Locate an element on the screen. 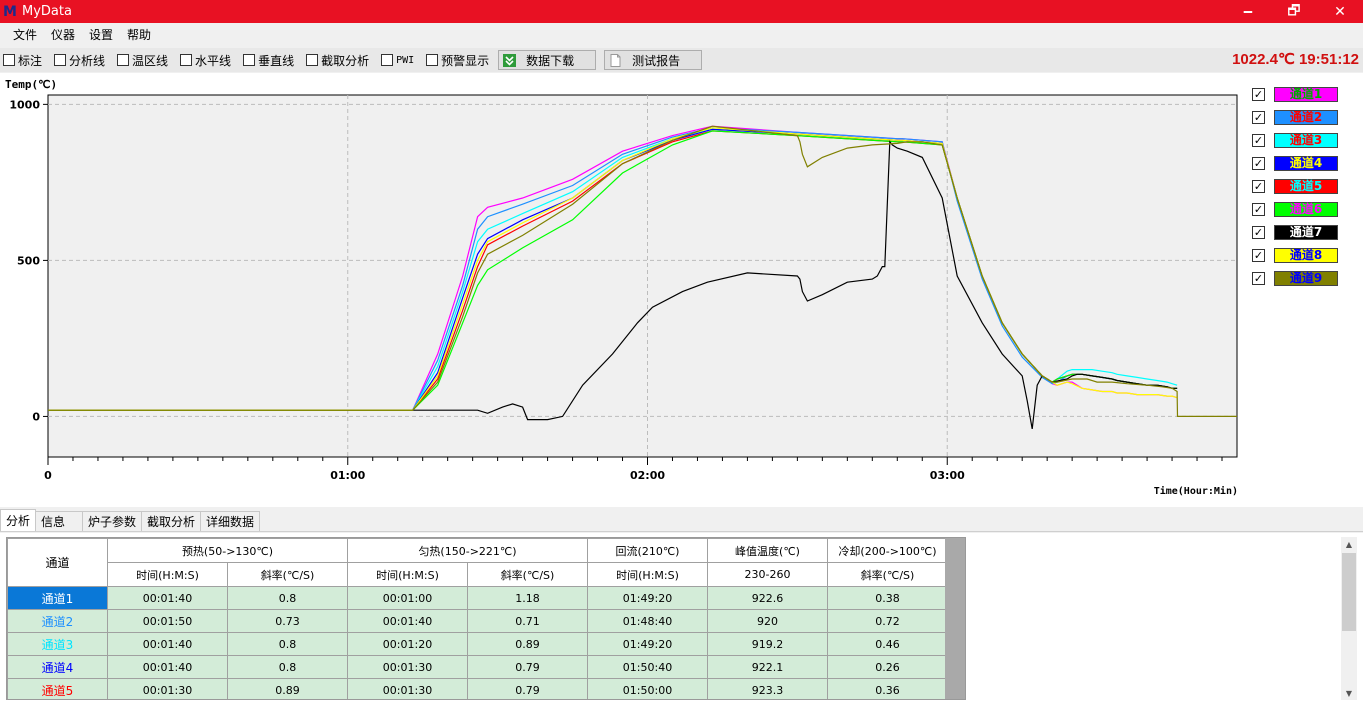  value-cell: 01:50:40 is located at coordinates (647, 667).